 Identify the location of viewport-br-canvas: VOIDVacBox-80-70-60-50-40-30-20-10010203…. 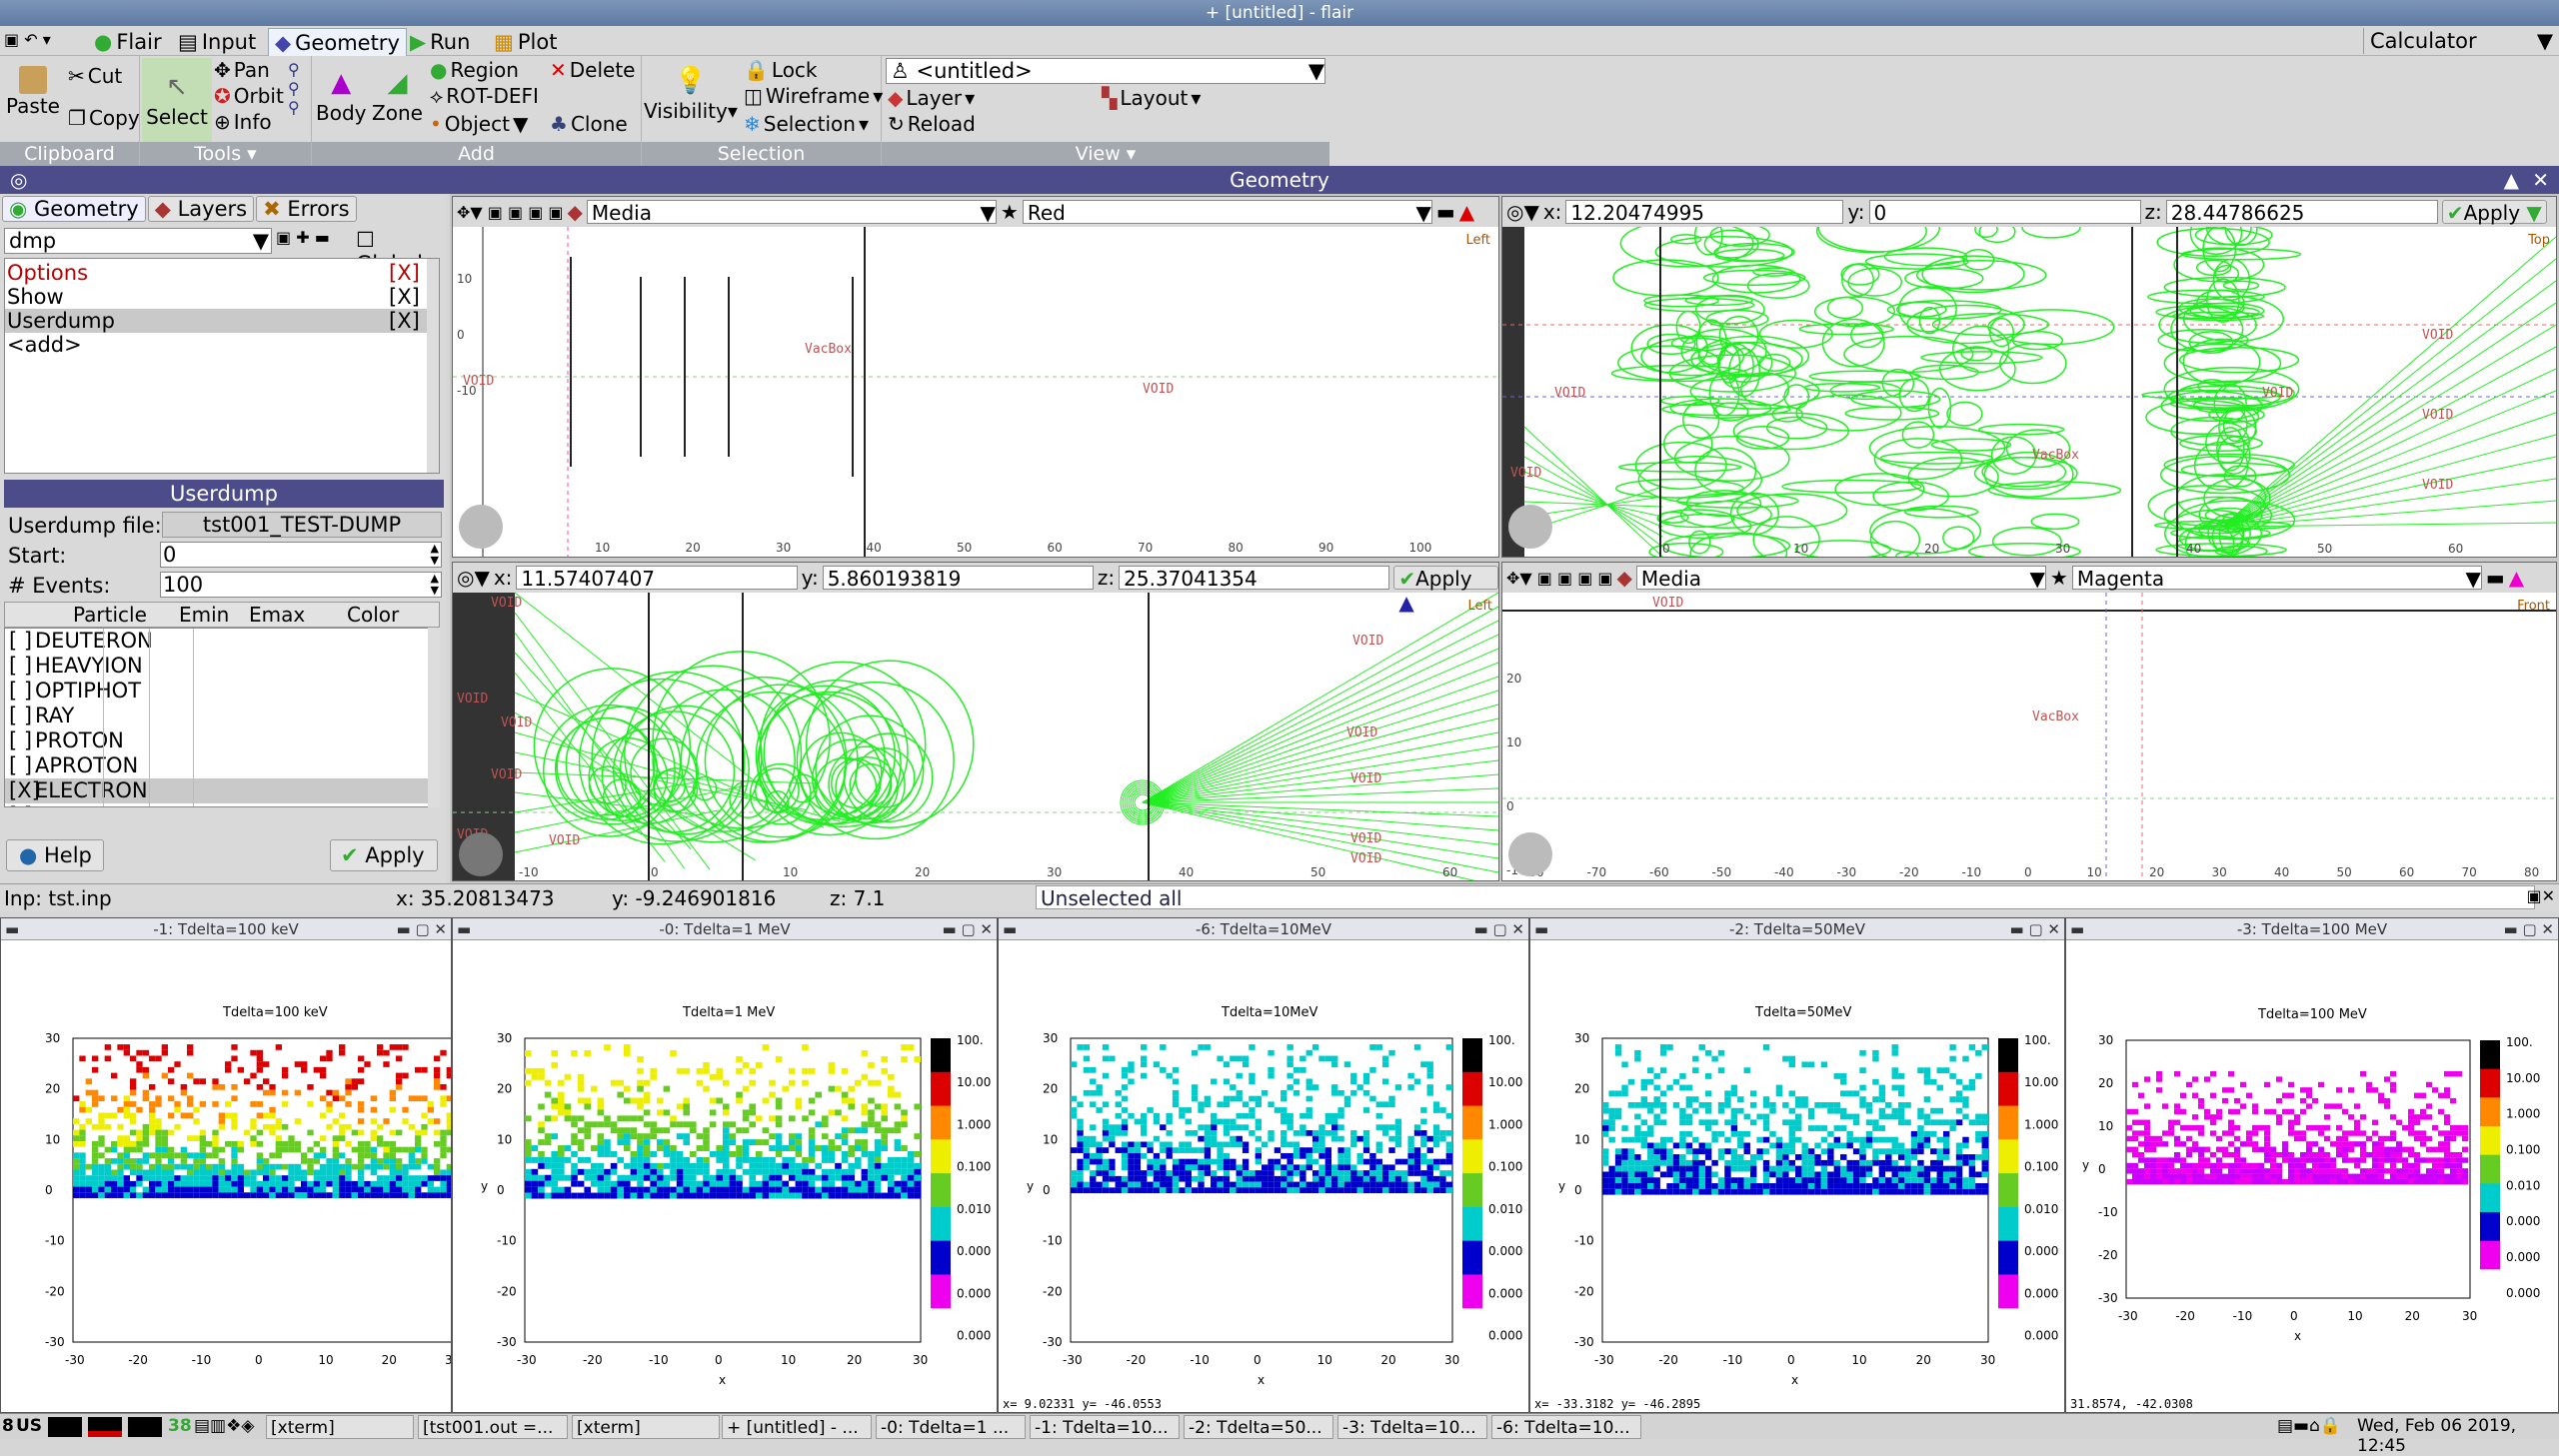
(2029, 737).